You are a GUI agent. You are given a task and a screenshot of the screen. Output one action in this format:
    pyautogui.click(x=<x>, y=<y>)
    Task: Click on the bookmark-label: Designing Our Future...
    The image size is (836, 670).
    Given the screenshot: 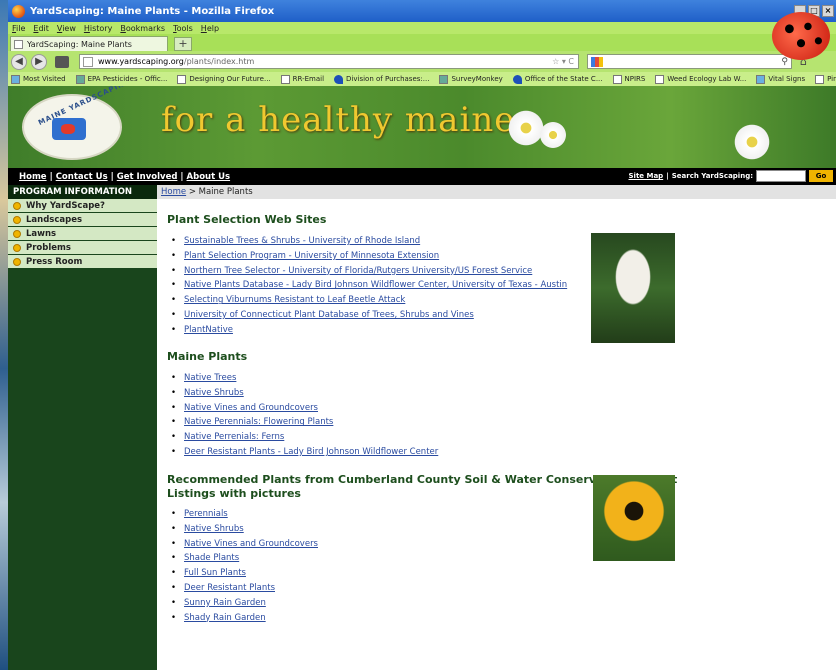 What is the action you would take?
    pyautogui.click(x=230, y=79)
    